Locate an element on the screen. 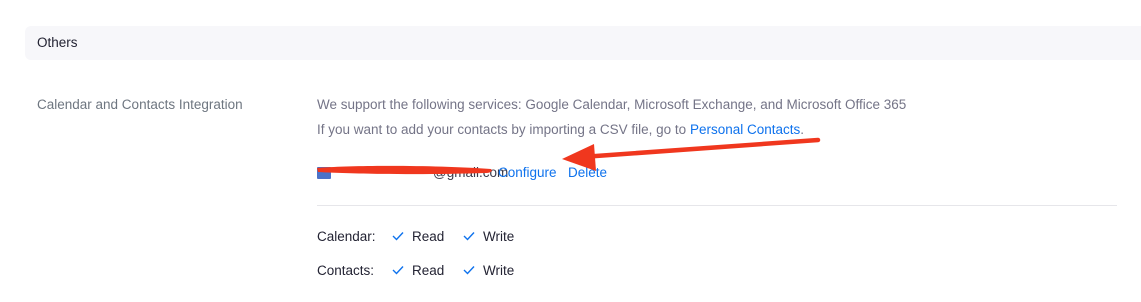  contacts-write-label: Write is located at coordinates (499, 270).